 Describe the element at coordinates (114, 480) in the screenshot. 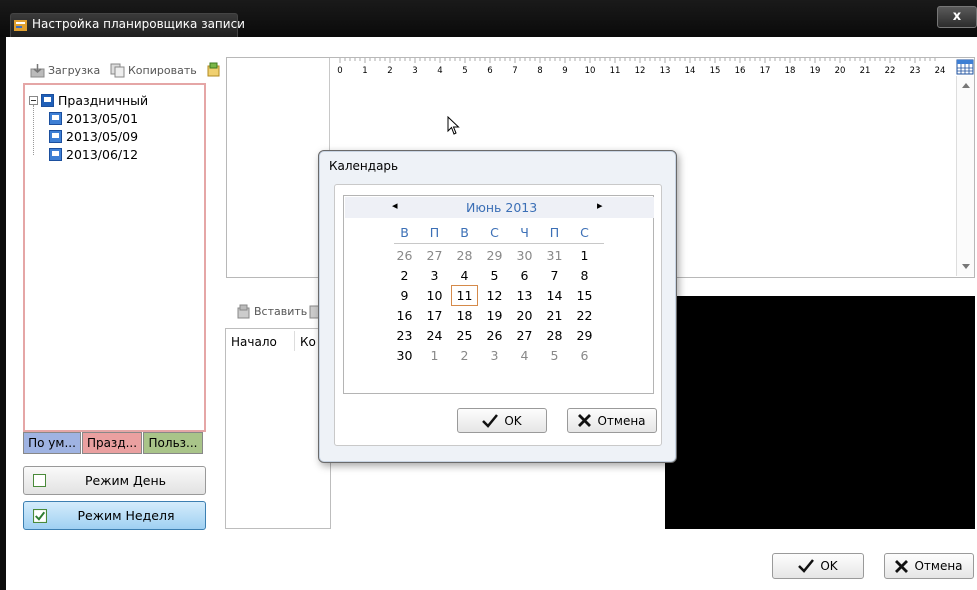

I see `day-mode-button: Режим День` at that location.